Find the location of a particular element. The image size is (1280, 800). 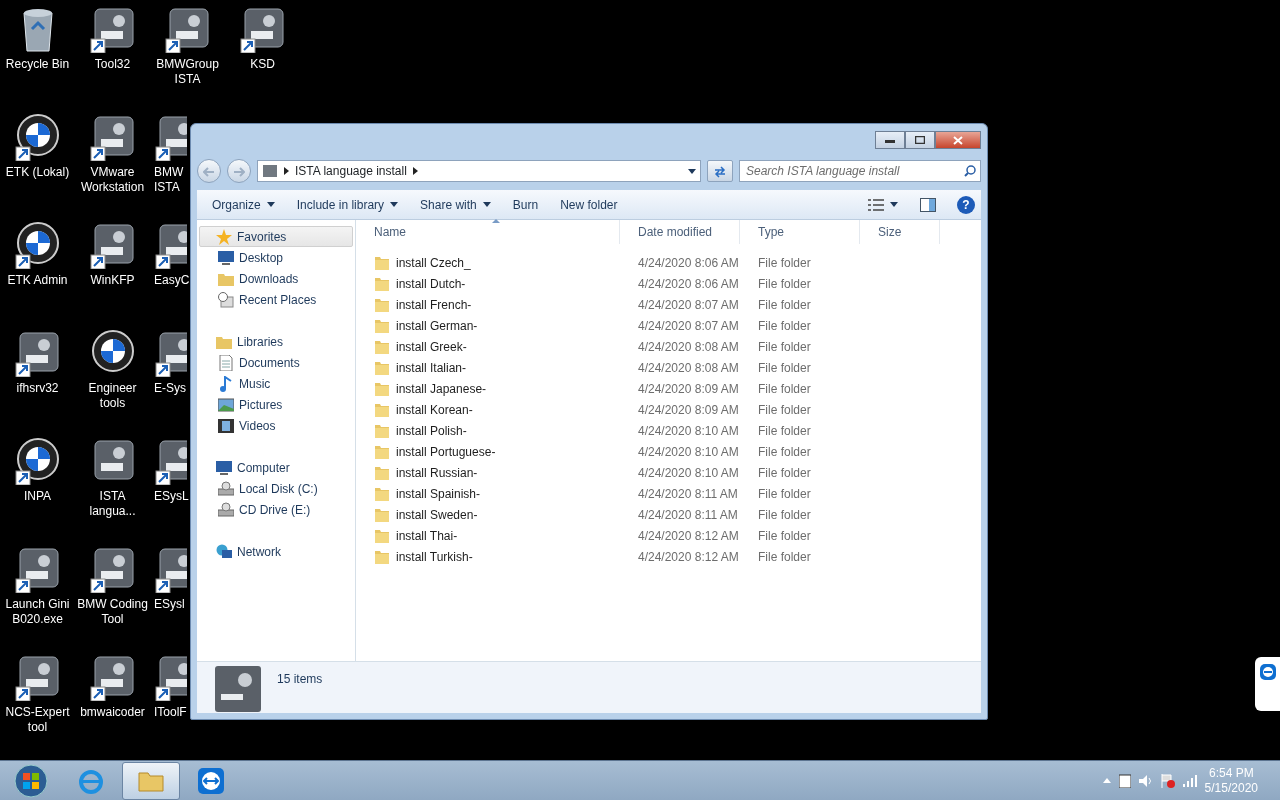

sidebar-item: Music is located at coordinates (276, 383).